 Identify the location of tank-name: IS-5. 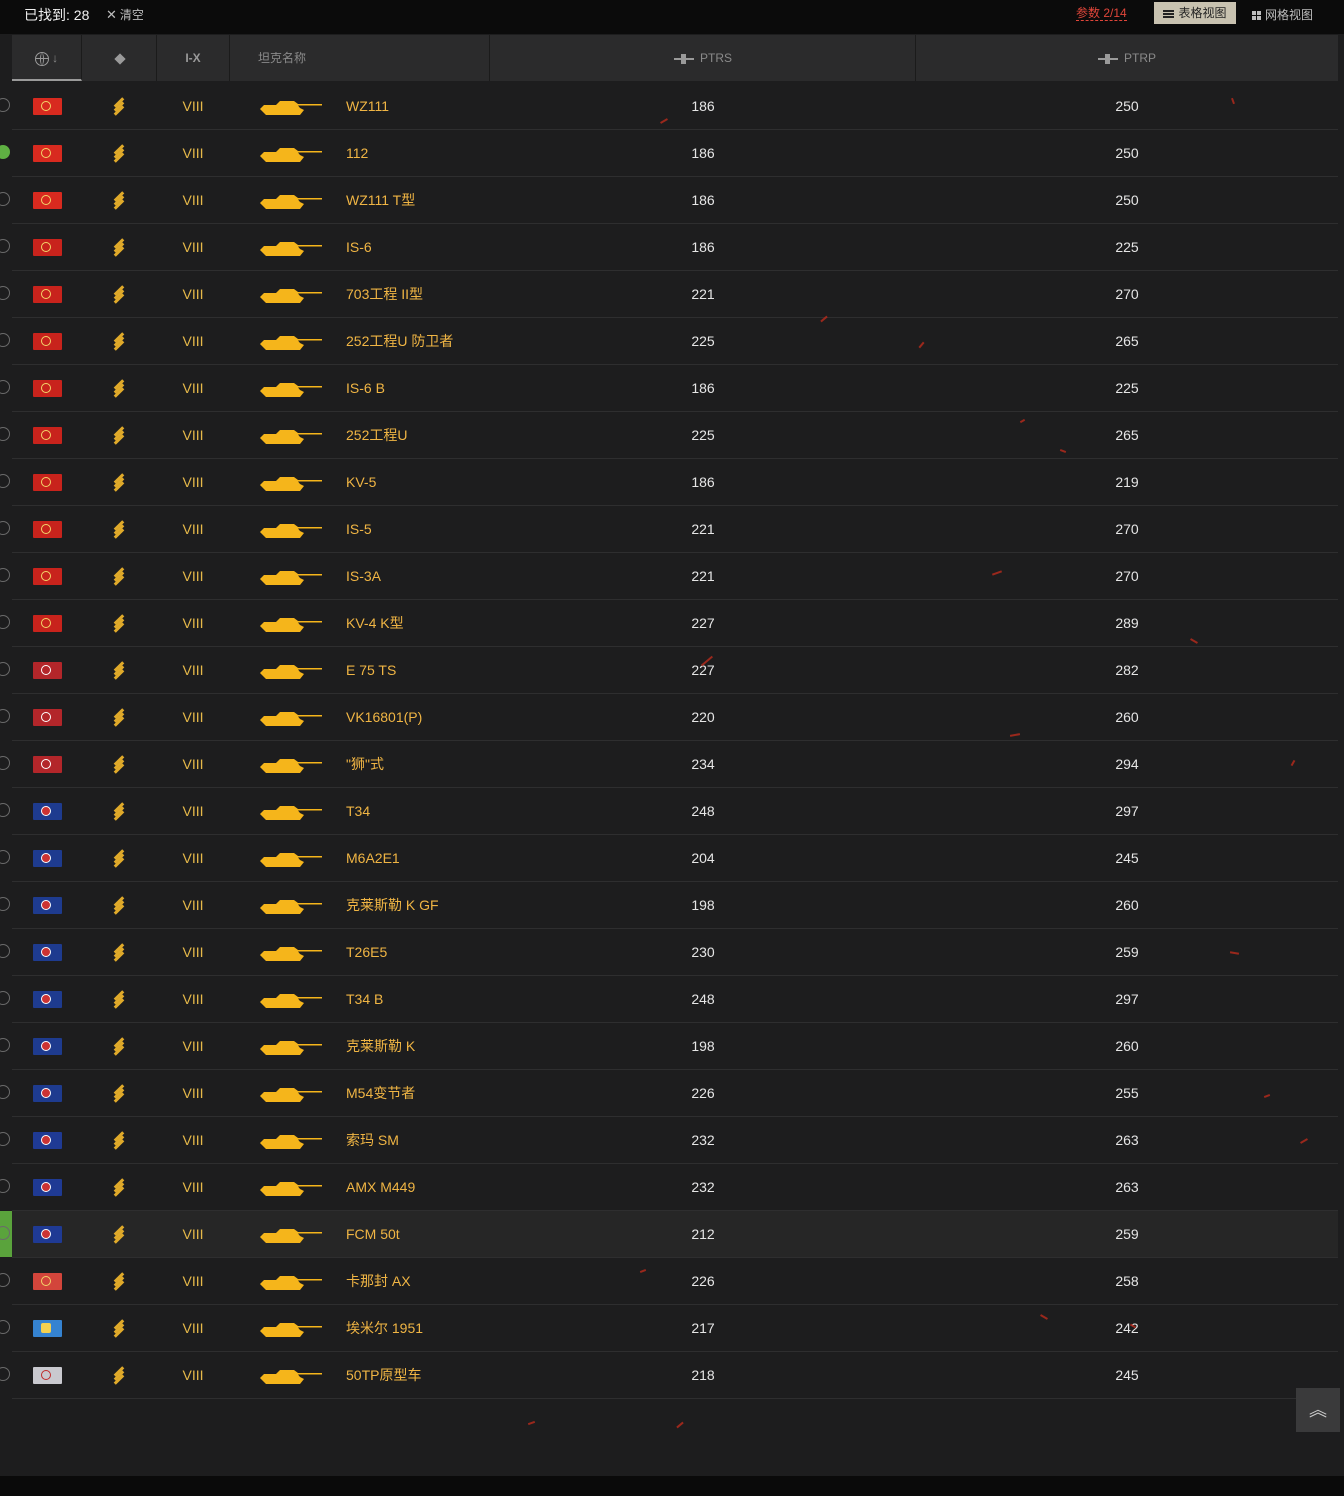
(359, 529).